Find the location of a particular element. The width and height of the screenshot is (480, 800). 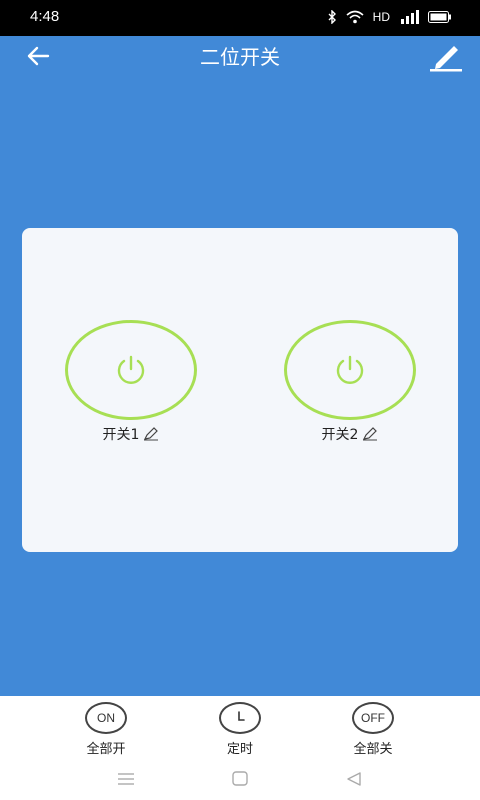

back-triangle-icon is located at coordinates (354, 779).